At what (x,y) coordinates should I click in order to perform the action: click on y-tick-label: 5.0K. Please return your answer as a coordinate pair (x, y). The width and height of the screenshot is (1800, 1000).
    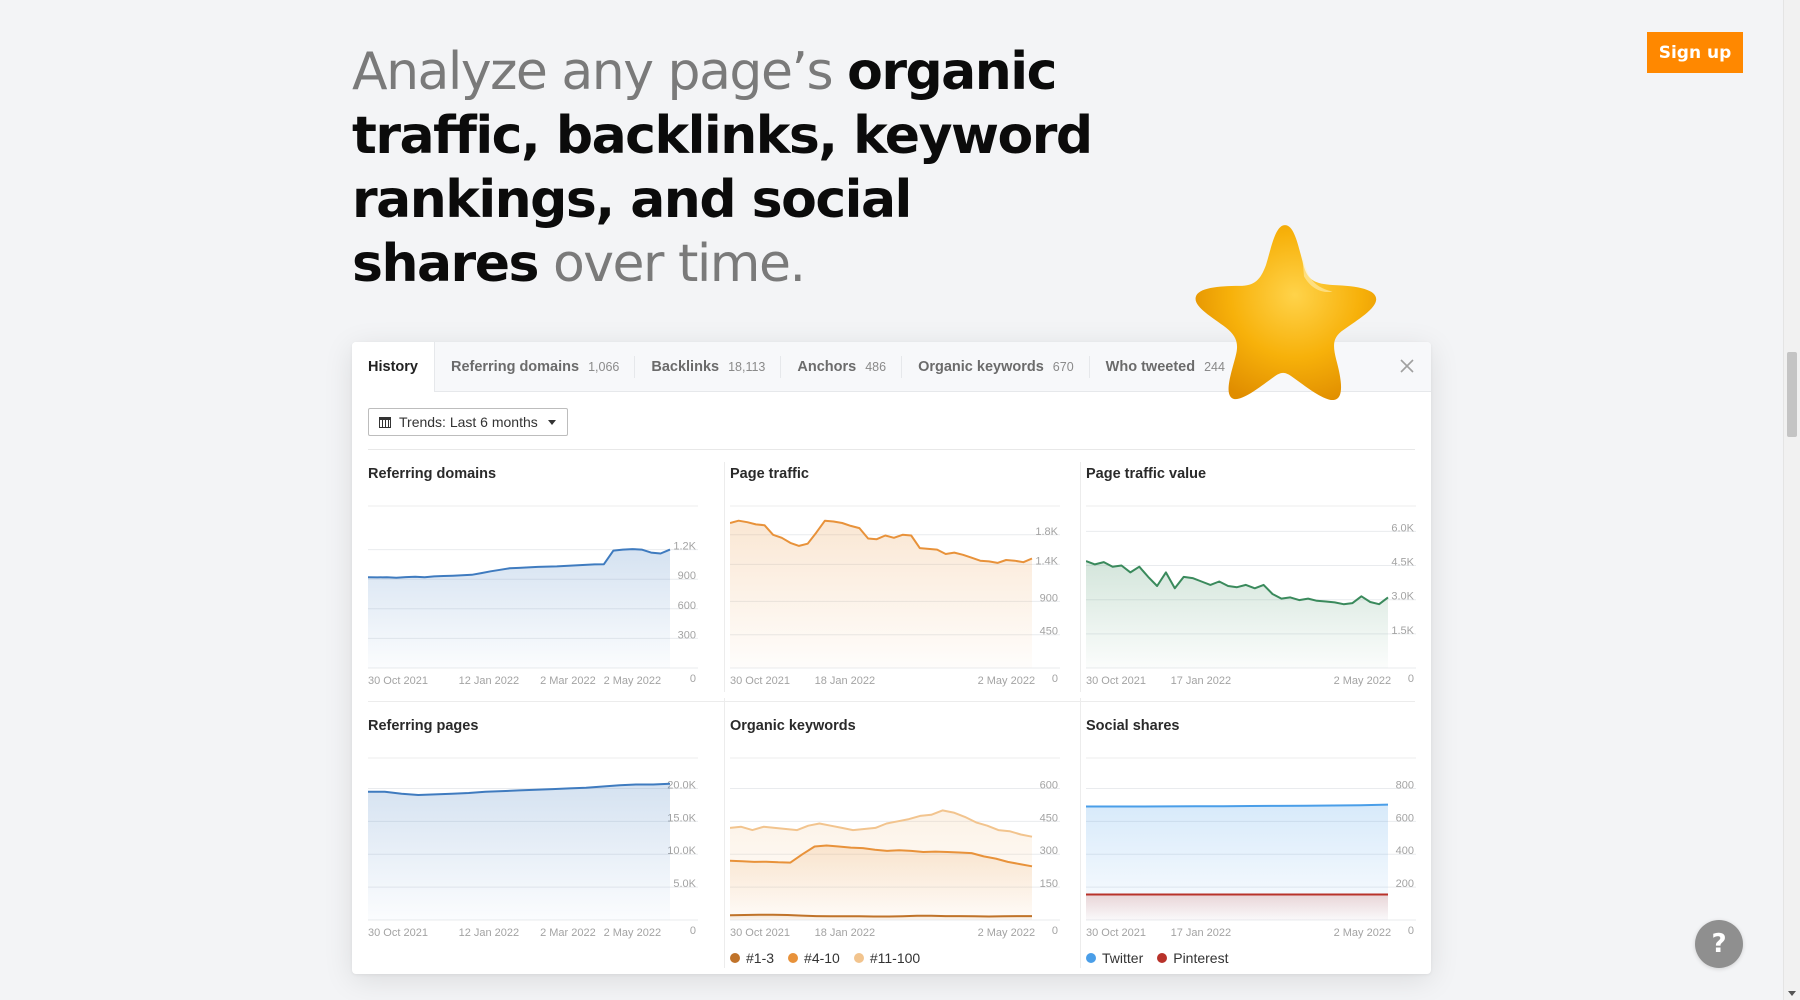
    Looking at the image, I should click on (684, 884).